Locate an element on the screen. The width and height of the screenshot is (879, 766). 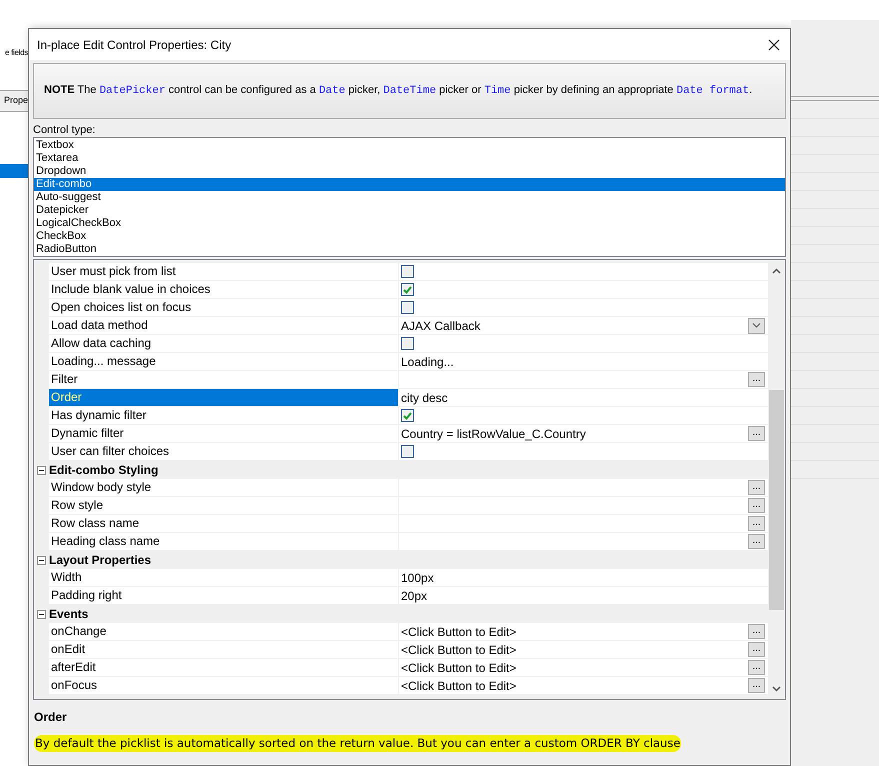
list-item: LogicalCheckBox is located at coordinates (409, 223).